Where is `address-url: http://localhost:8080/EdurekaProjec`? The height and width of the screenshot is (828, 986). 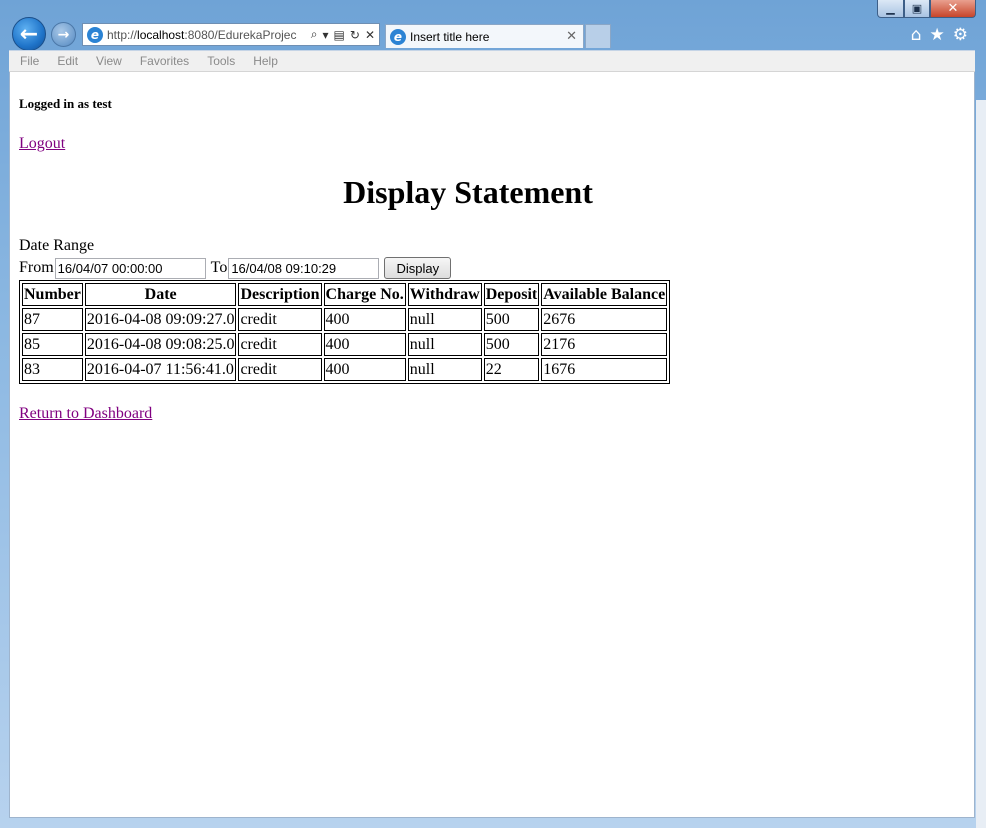
address-url: http://localhost:8080/EdurekaProjec is located at coordinates (202, 35).